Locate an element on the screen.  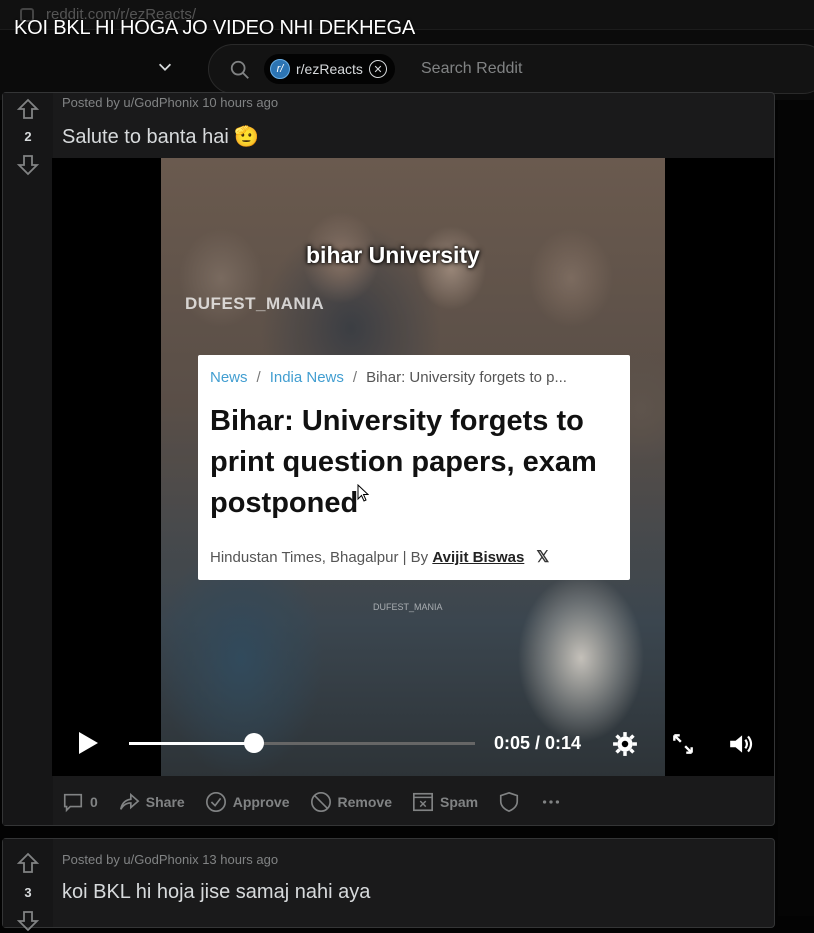
comments-button: 0 is located at coordinates (80, 802).